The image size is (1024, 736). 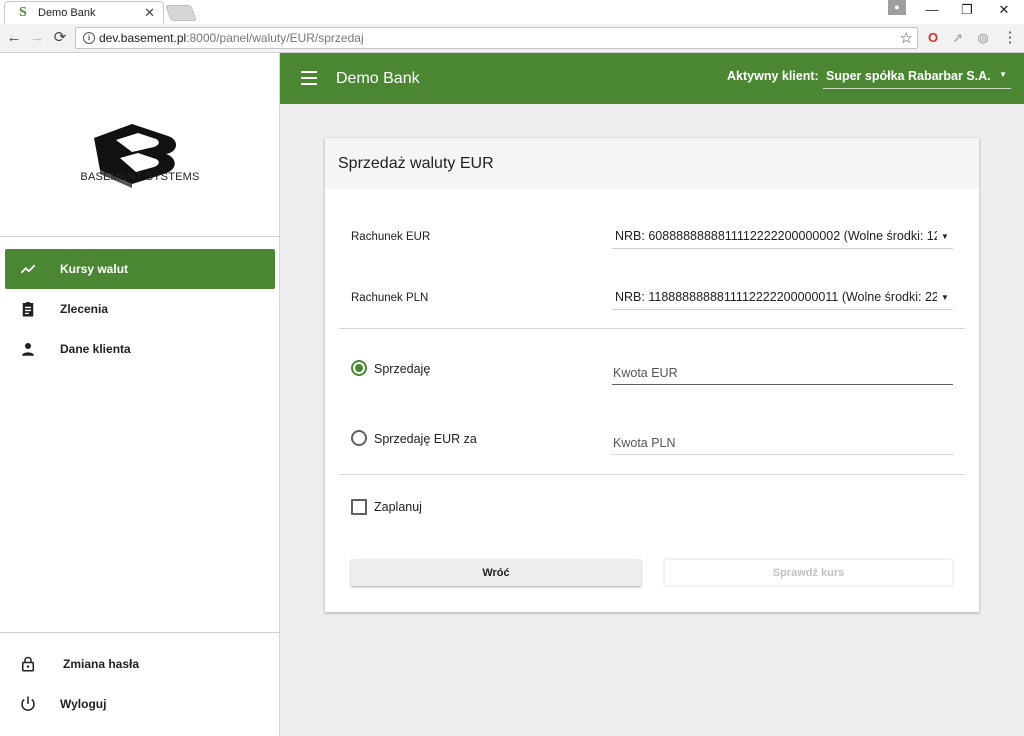 I want to click on site-info-icon: i, so click(x=89, y=38).